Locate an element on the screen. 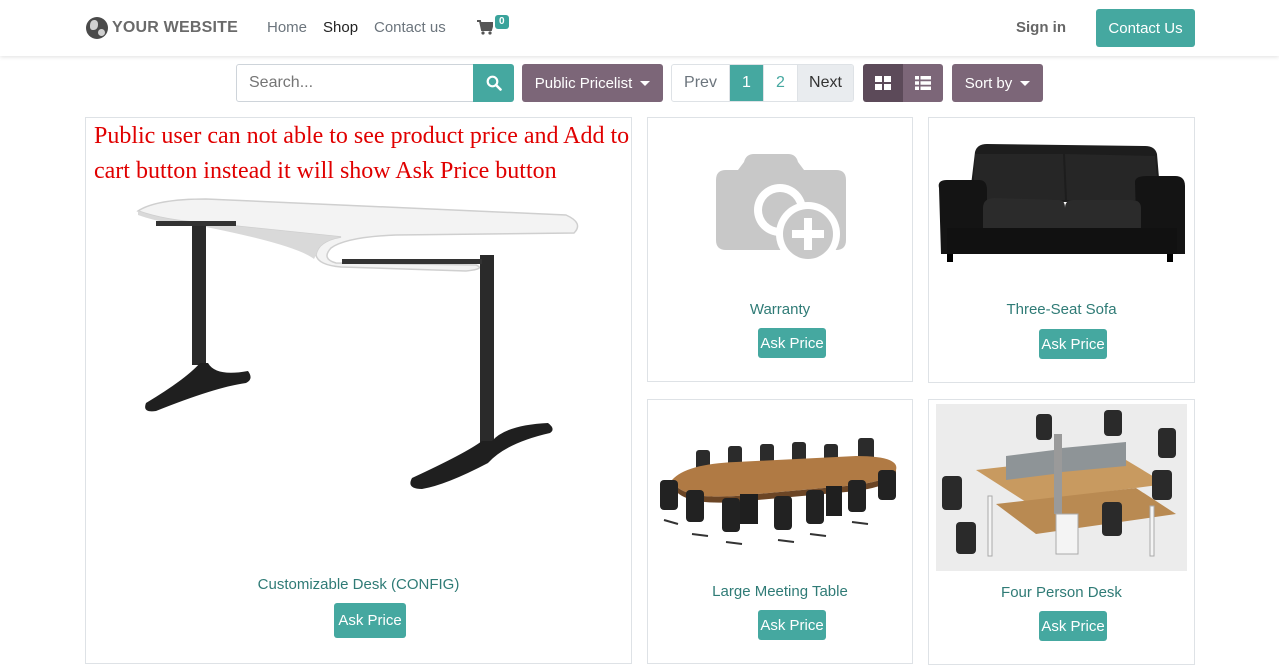  pager-page-1: 1 is located at coordinates (746, 83).